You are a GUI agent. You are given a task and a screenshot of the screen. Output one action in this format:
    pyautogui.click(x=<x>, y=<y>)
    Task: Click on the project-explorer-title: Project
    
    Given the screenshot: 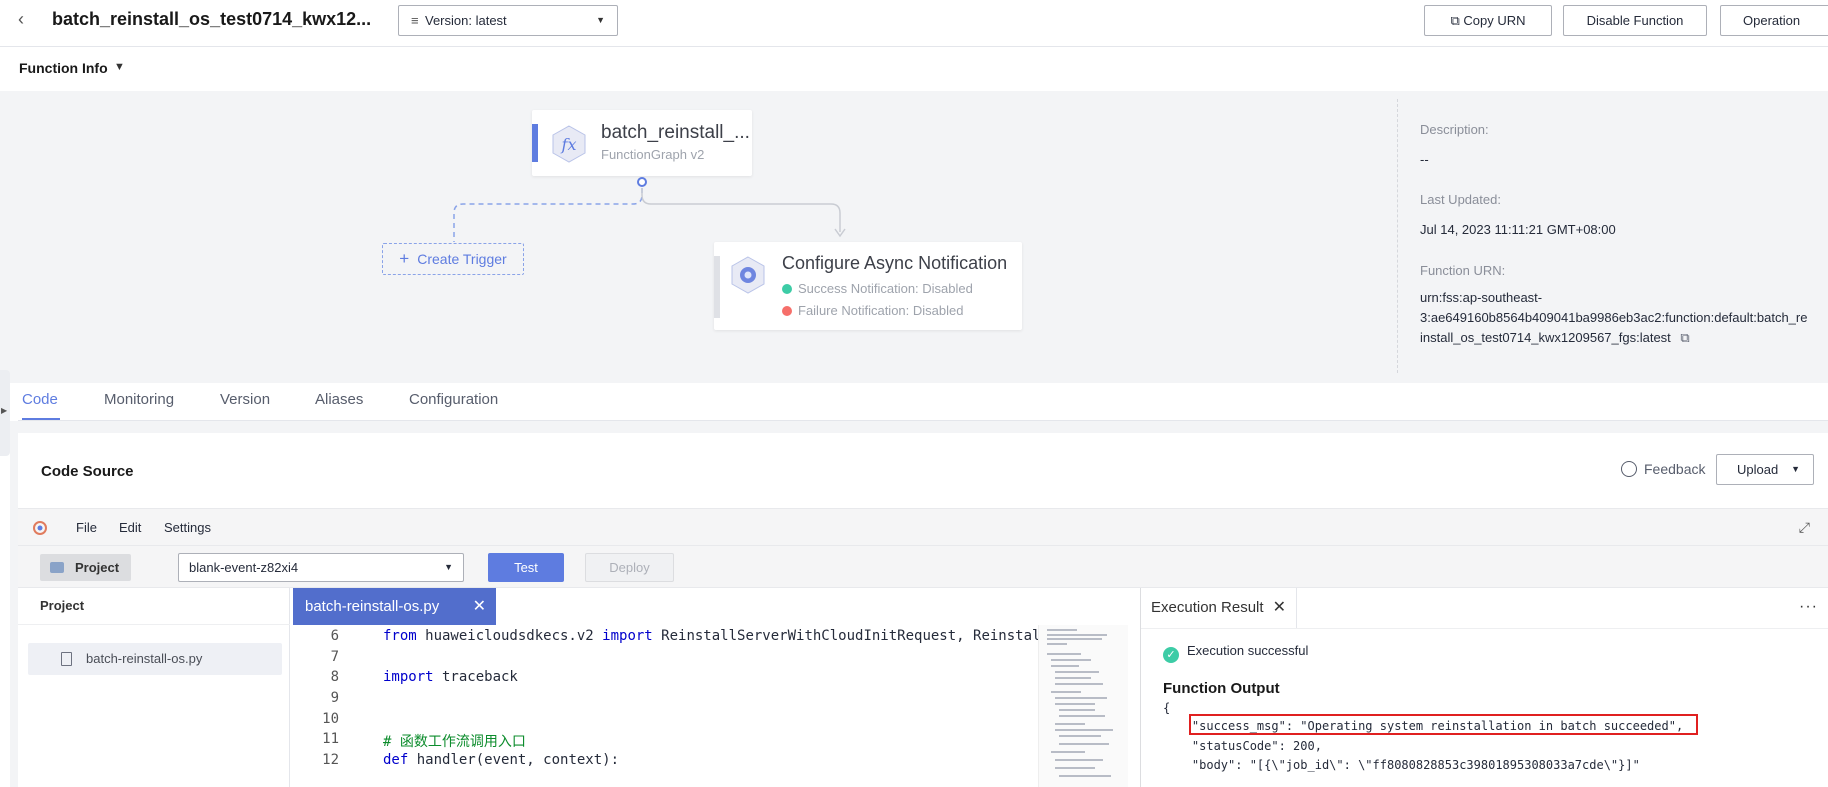 What is the action you would take?
    pyautogui.click(x=62, y=605)
    